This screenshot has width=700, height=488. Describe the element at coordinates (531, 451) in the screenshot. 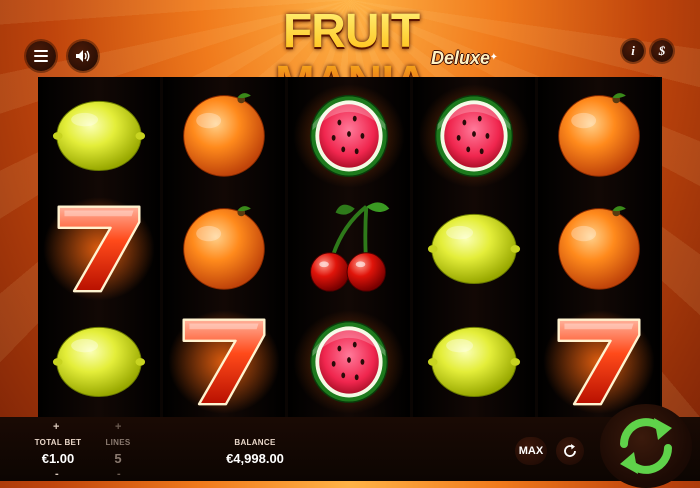

I see `max-bet-button: MAX` at that location.